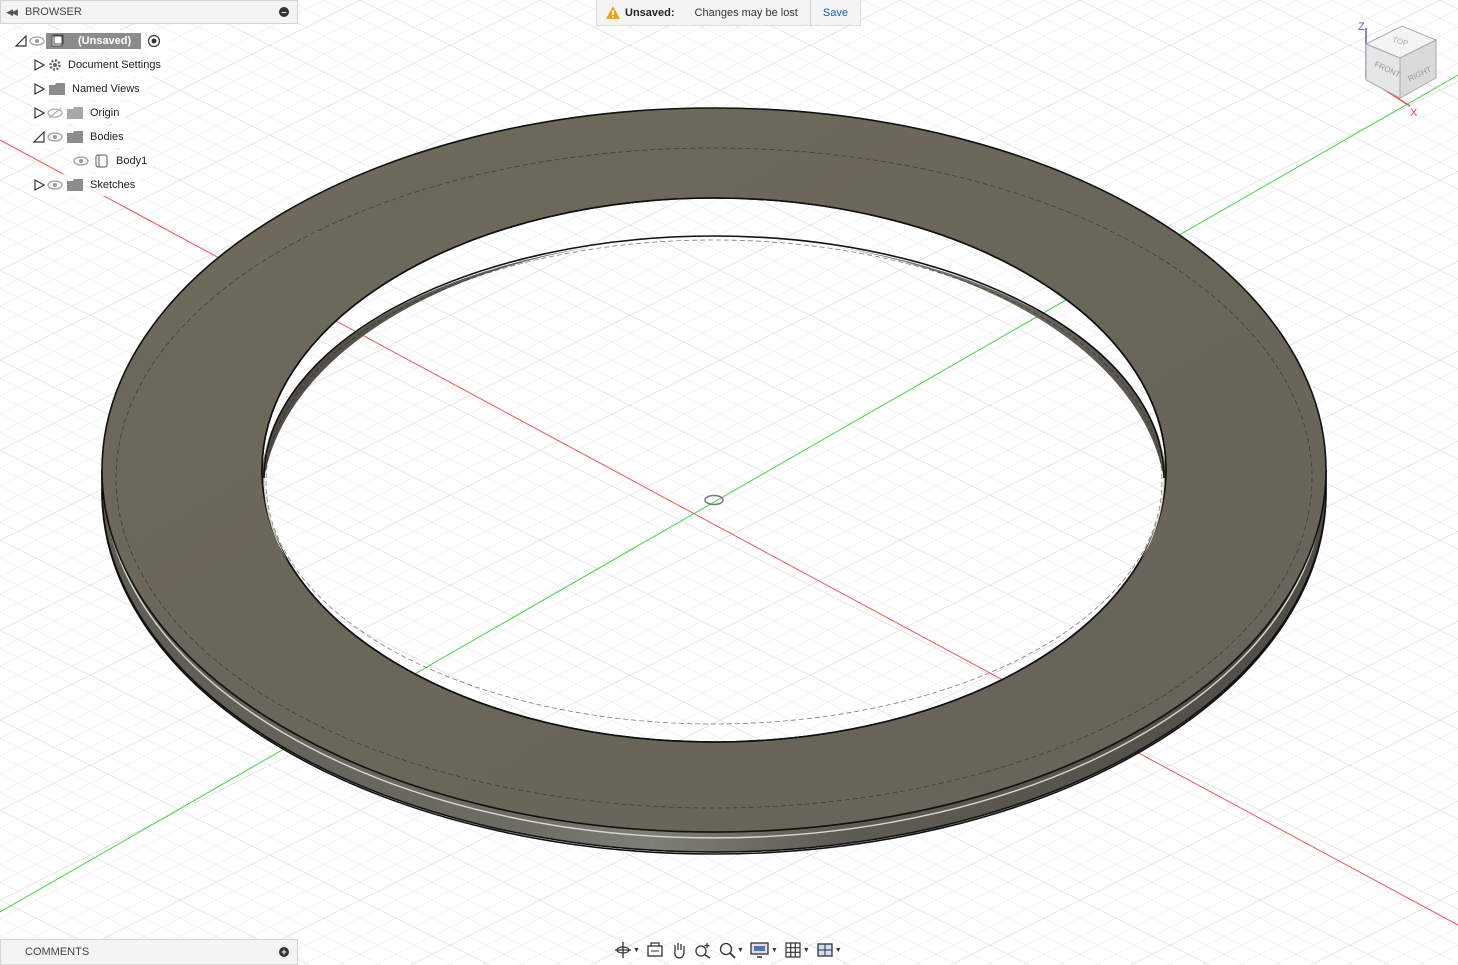  Describe the element at coordinates (284, 952) in the screenshot. I see `plus-icon: +` at that location.